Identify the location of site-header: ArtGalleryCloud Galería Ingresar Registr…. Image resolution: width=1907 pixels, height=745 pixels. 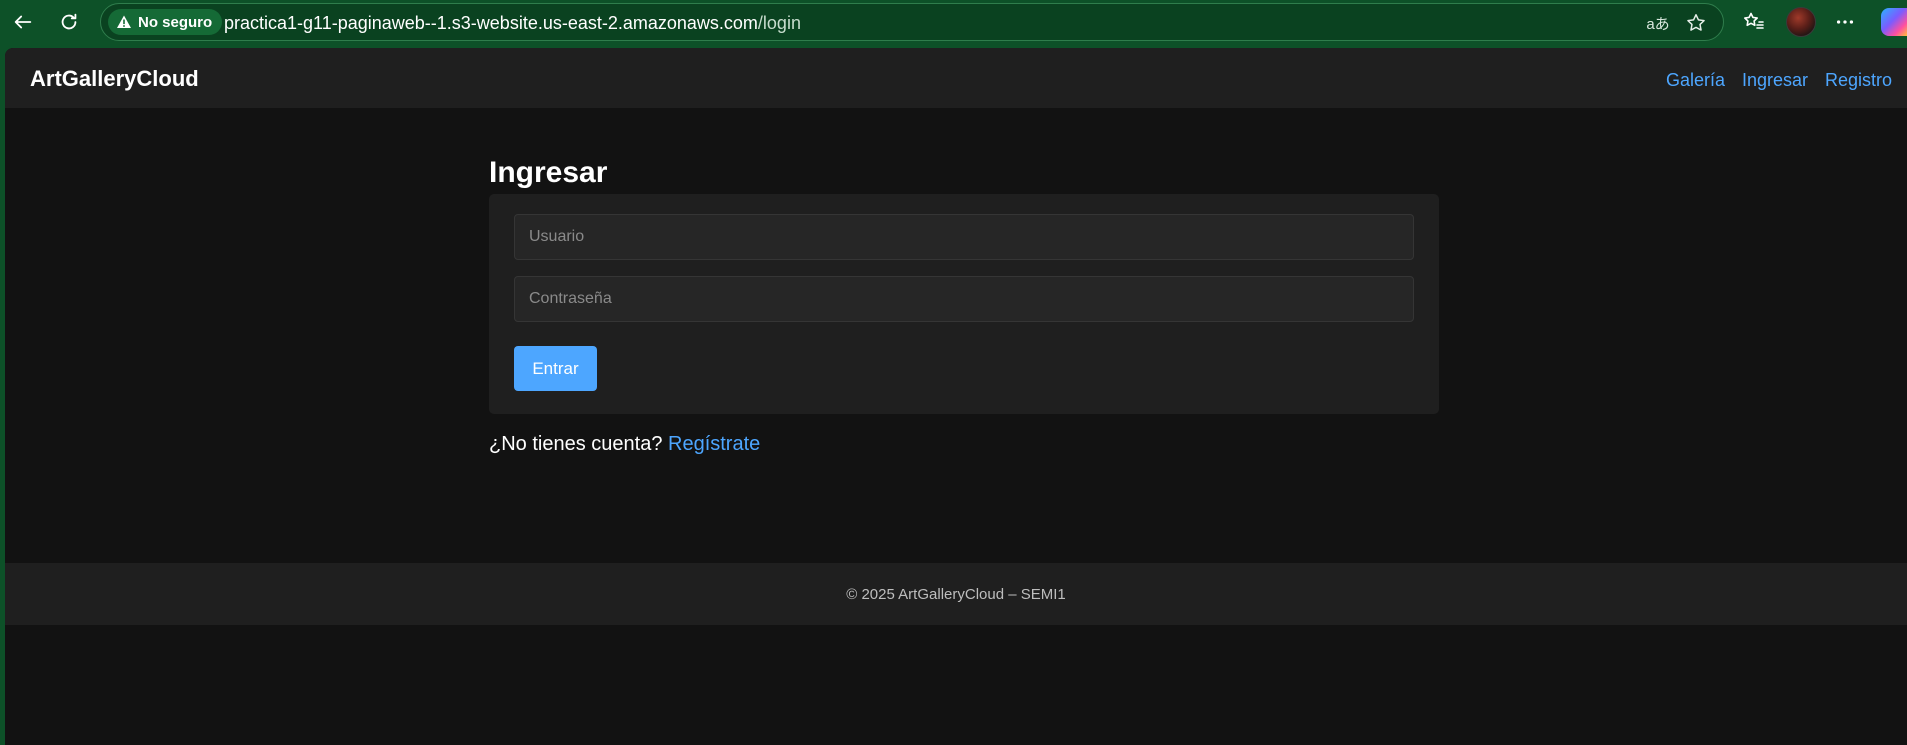
(956, 78).